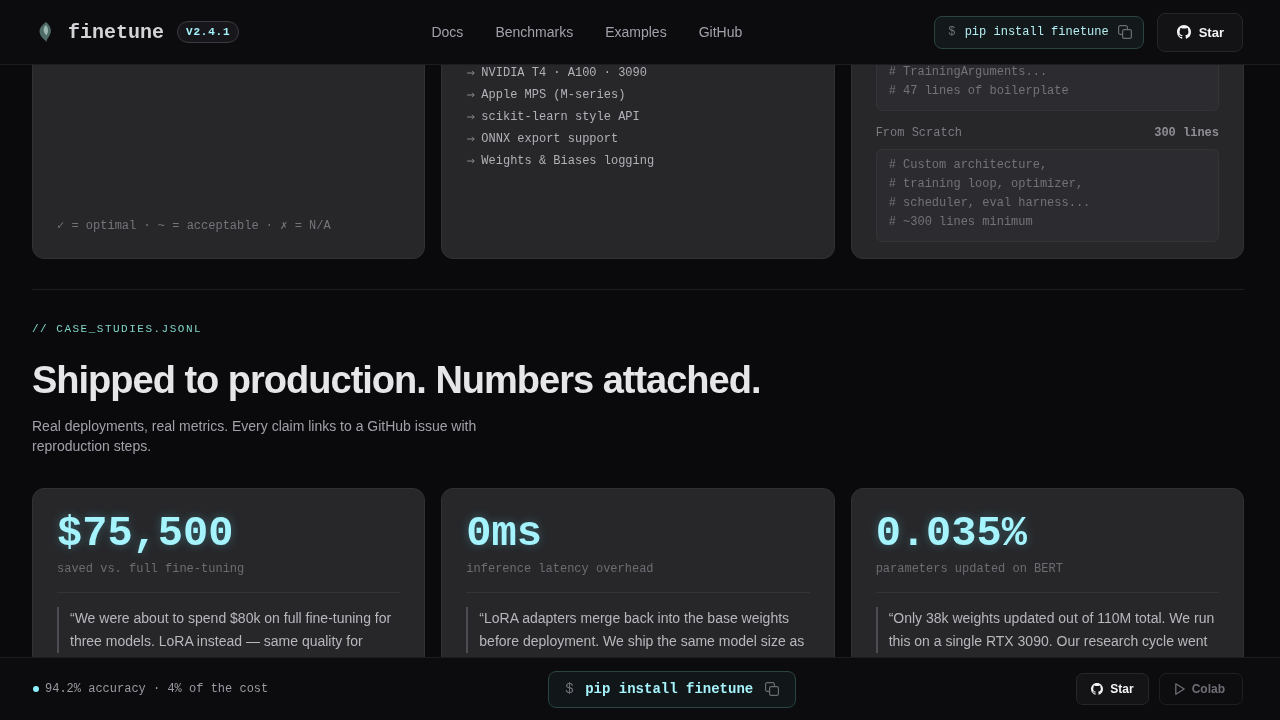 The width and height of the screenshot is (1280, 720). Describe the element at coordinates (969, 569) in the screenshot. I see `stat-caption: parameters updated on BERT` at that location.